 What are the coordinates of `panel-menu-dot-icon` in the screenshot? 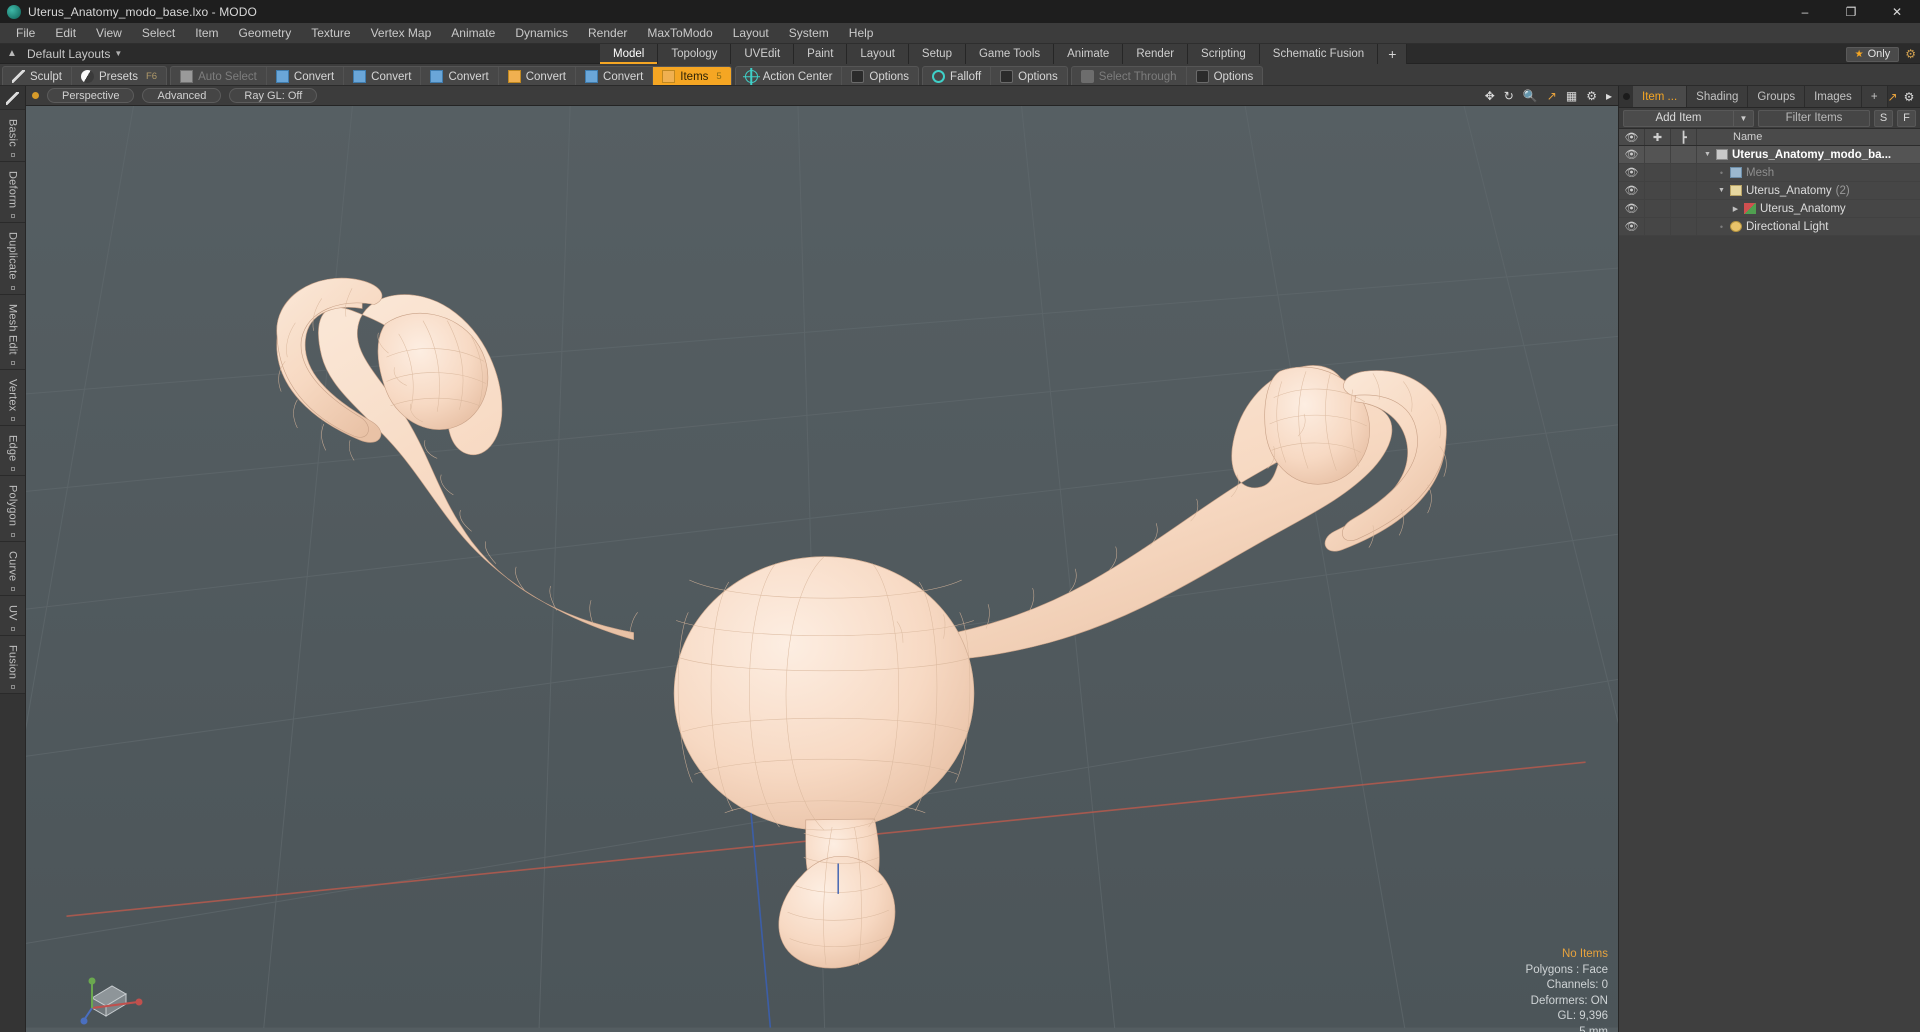 It's located at (1626, 96).